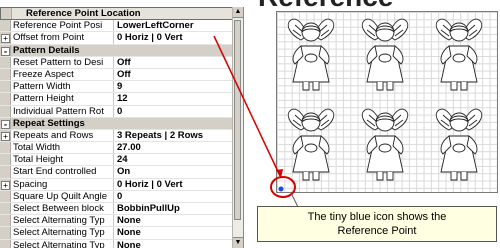 The height and width of the screenshot is (248, 500). What do you see at coordinates (121, 50) in the screenshot?
I see `grid-category: - Pattern Details` at bounding box center [121, 50].